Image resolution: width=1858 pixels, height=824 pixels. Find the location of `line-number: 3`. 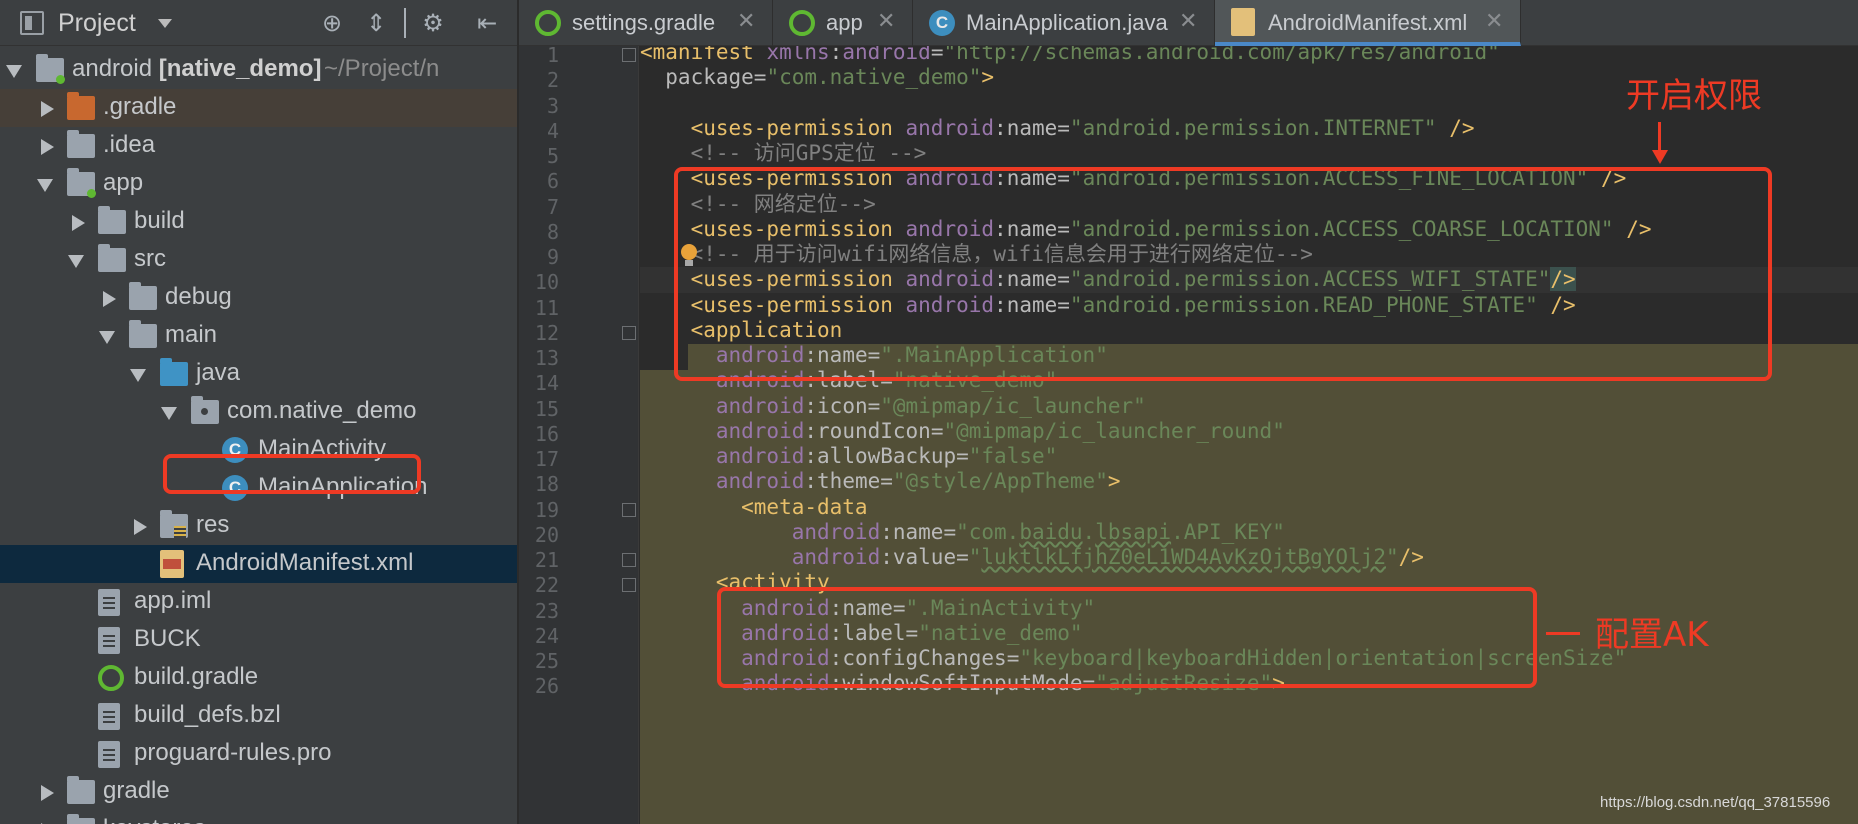

line-number: 3 is located at coordinates (552, 105).